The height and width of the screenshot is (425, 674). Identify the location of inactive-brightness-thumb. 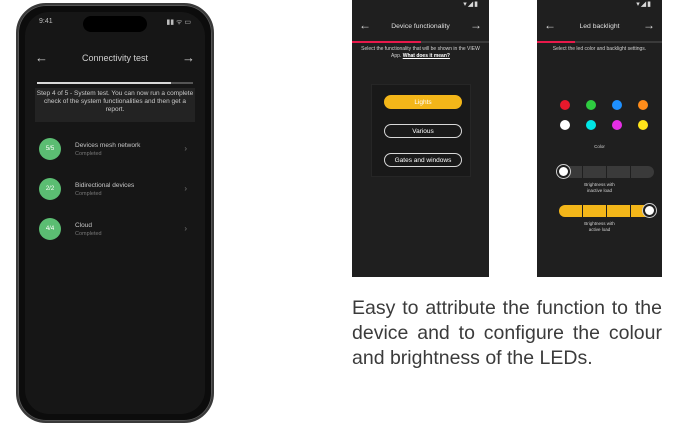
(563, 171).